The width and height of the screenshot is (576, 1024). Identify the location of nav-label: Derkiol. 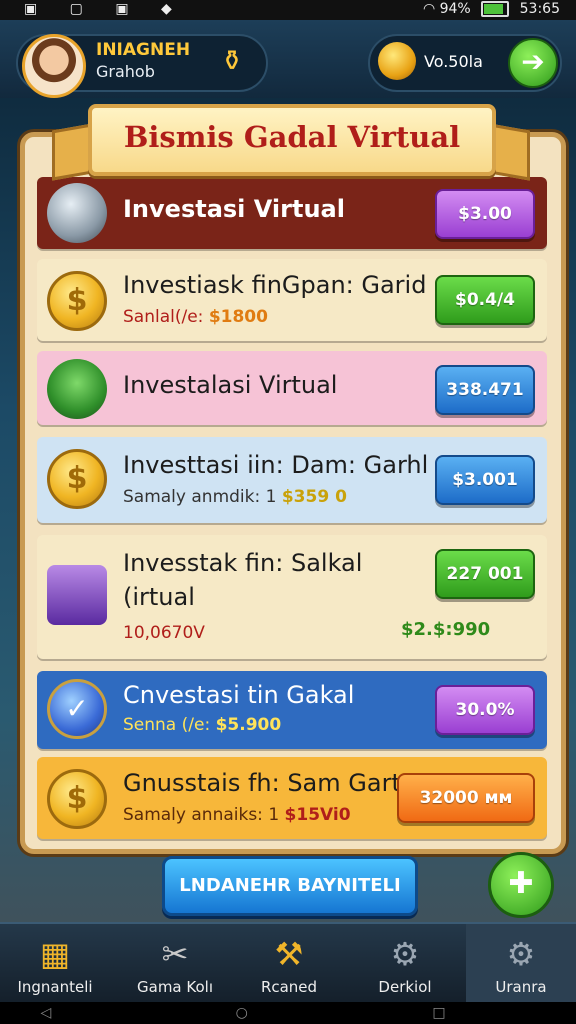
(405, 987).